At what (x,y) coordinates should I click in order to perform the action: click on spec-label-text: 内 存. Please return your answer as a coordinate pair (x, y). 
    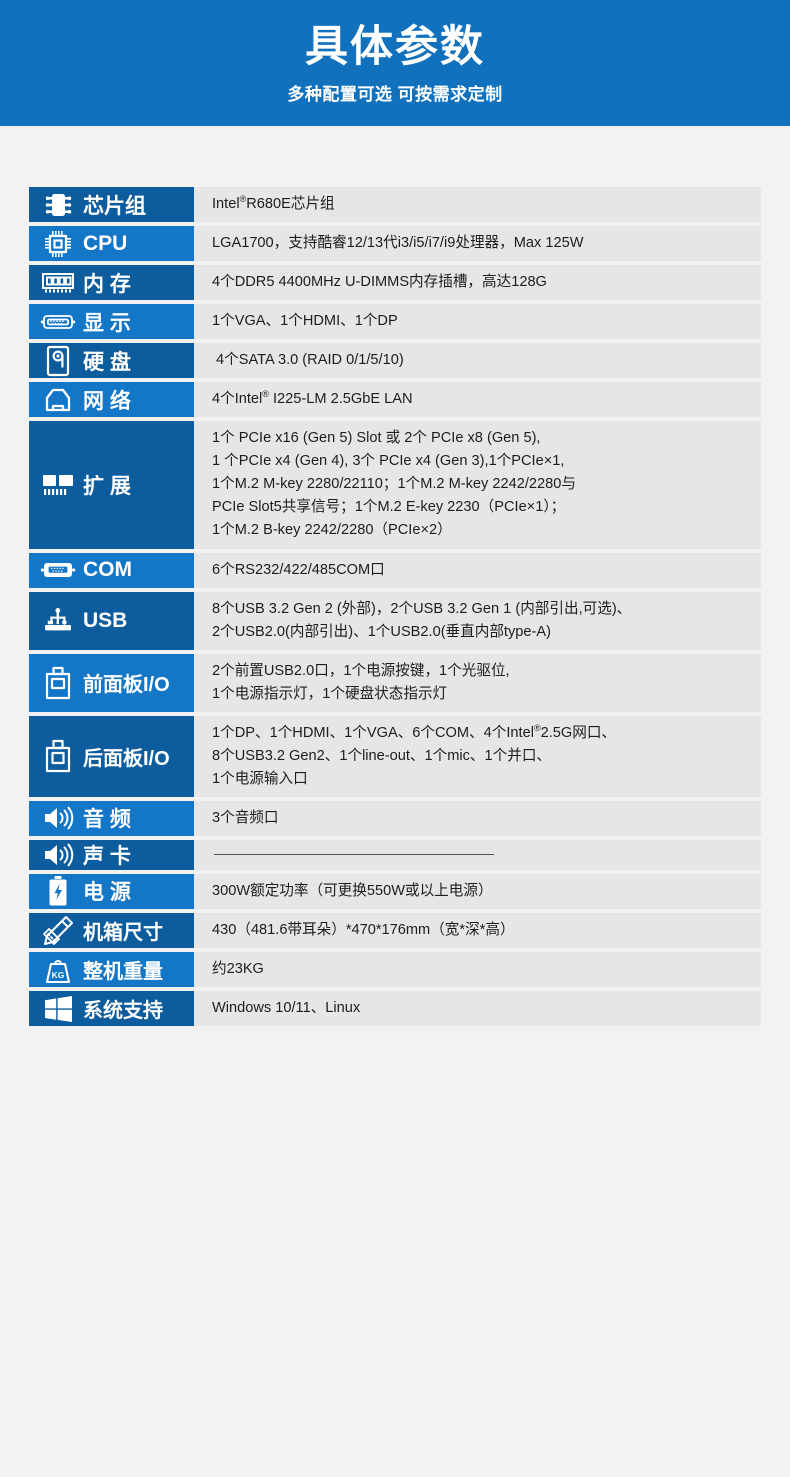
    Looking at the image, I should click on (107, 284).